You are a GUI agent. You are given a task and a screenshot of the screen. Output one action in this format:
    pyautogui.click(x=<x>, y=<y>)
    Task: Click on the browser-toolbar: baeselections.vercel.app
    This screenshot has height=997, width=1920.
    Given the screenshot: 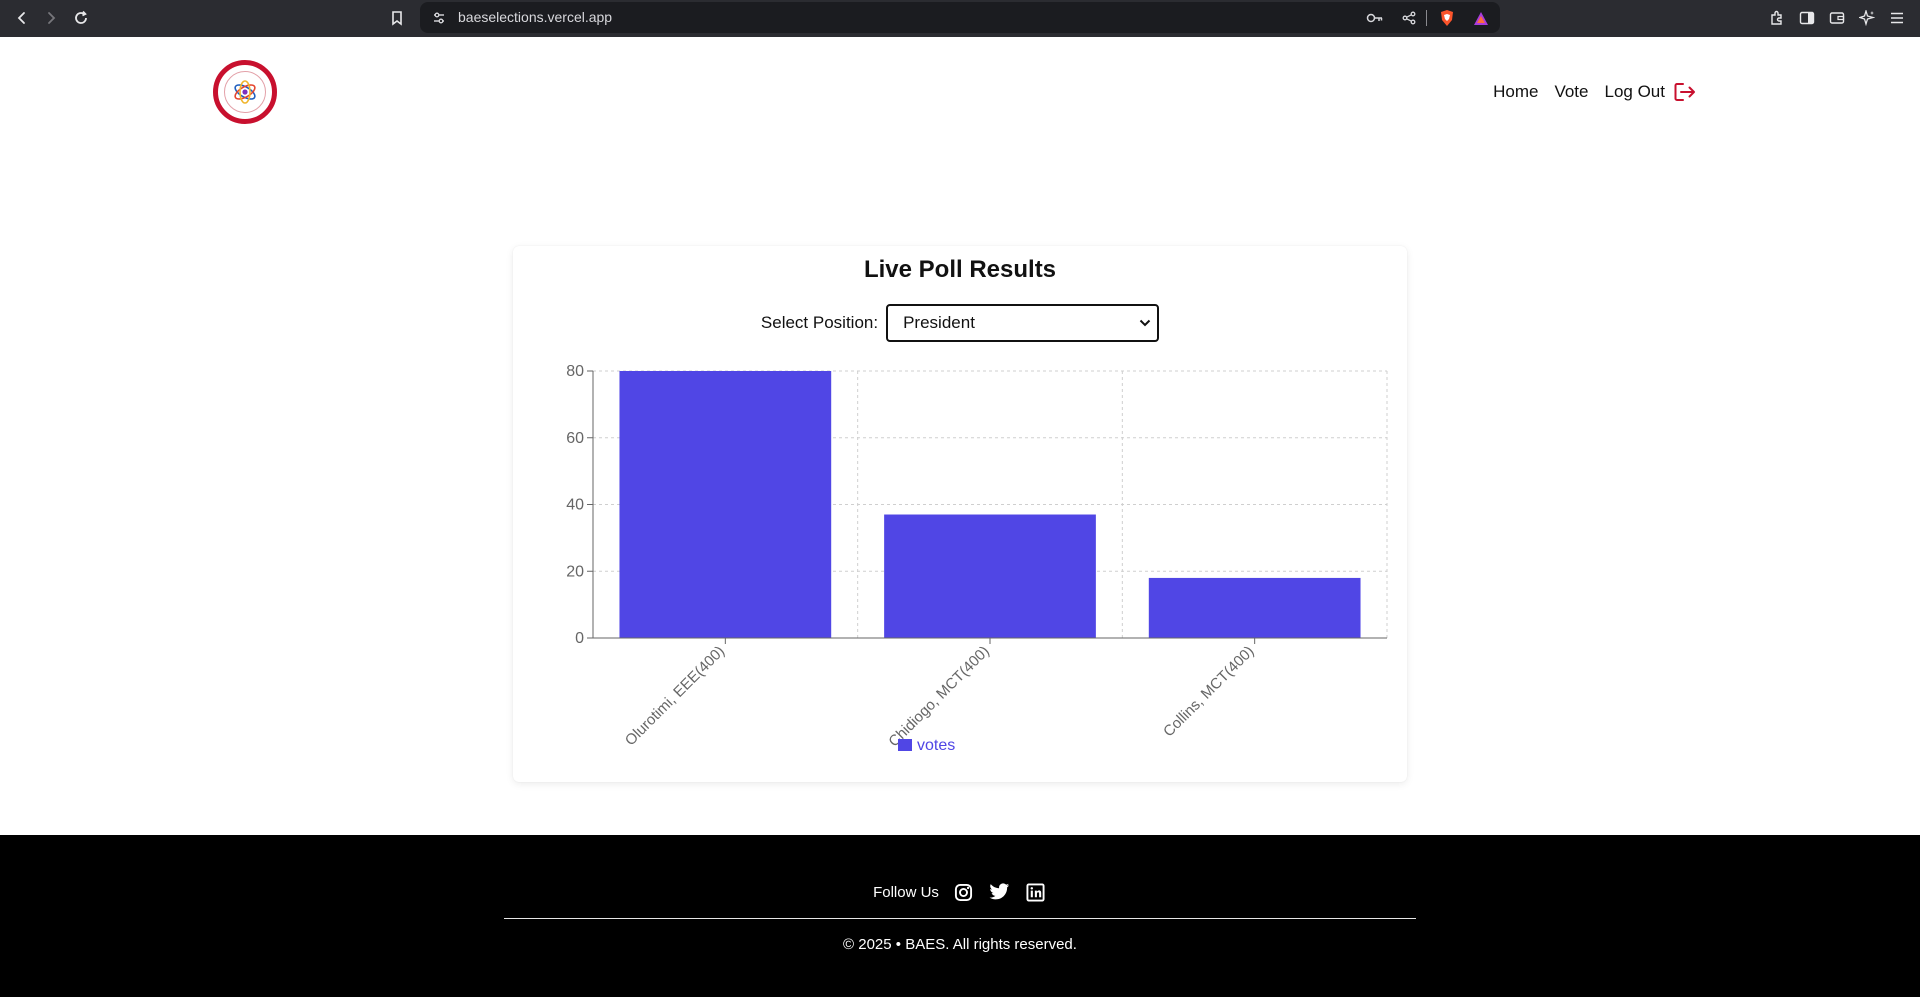 What is the action you would take?
    pyautogui.click(x=960, y=18)
    